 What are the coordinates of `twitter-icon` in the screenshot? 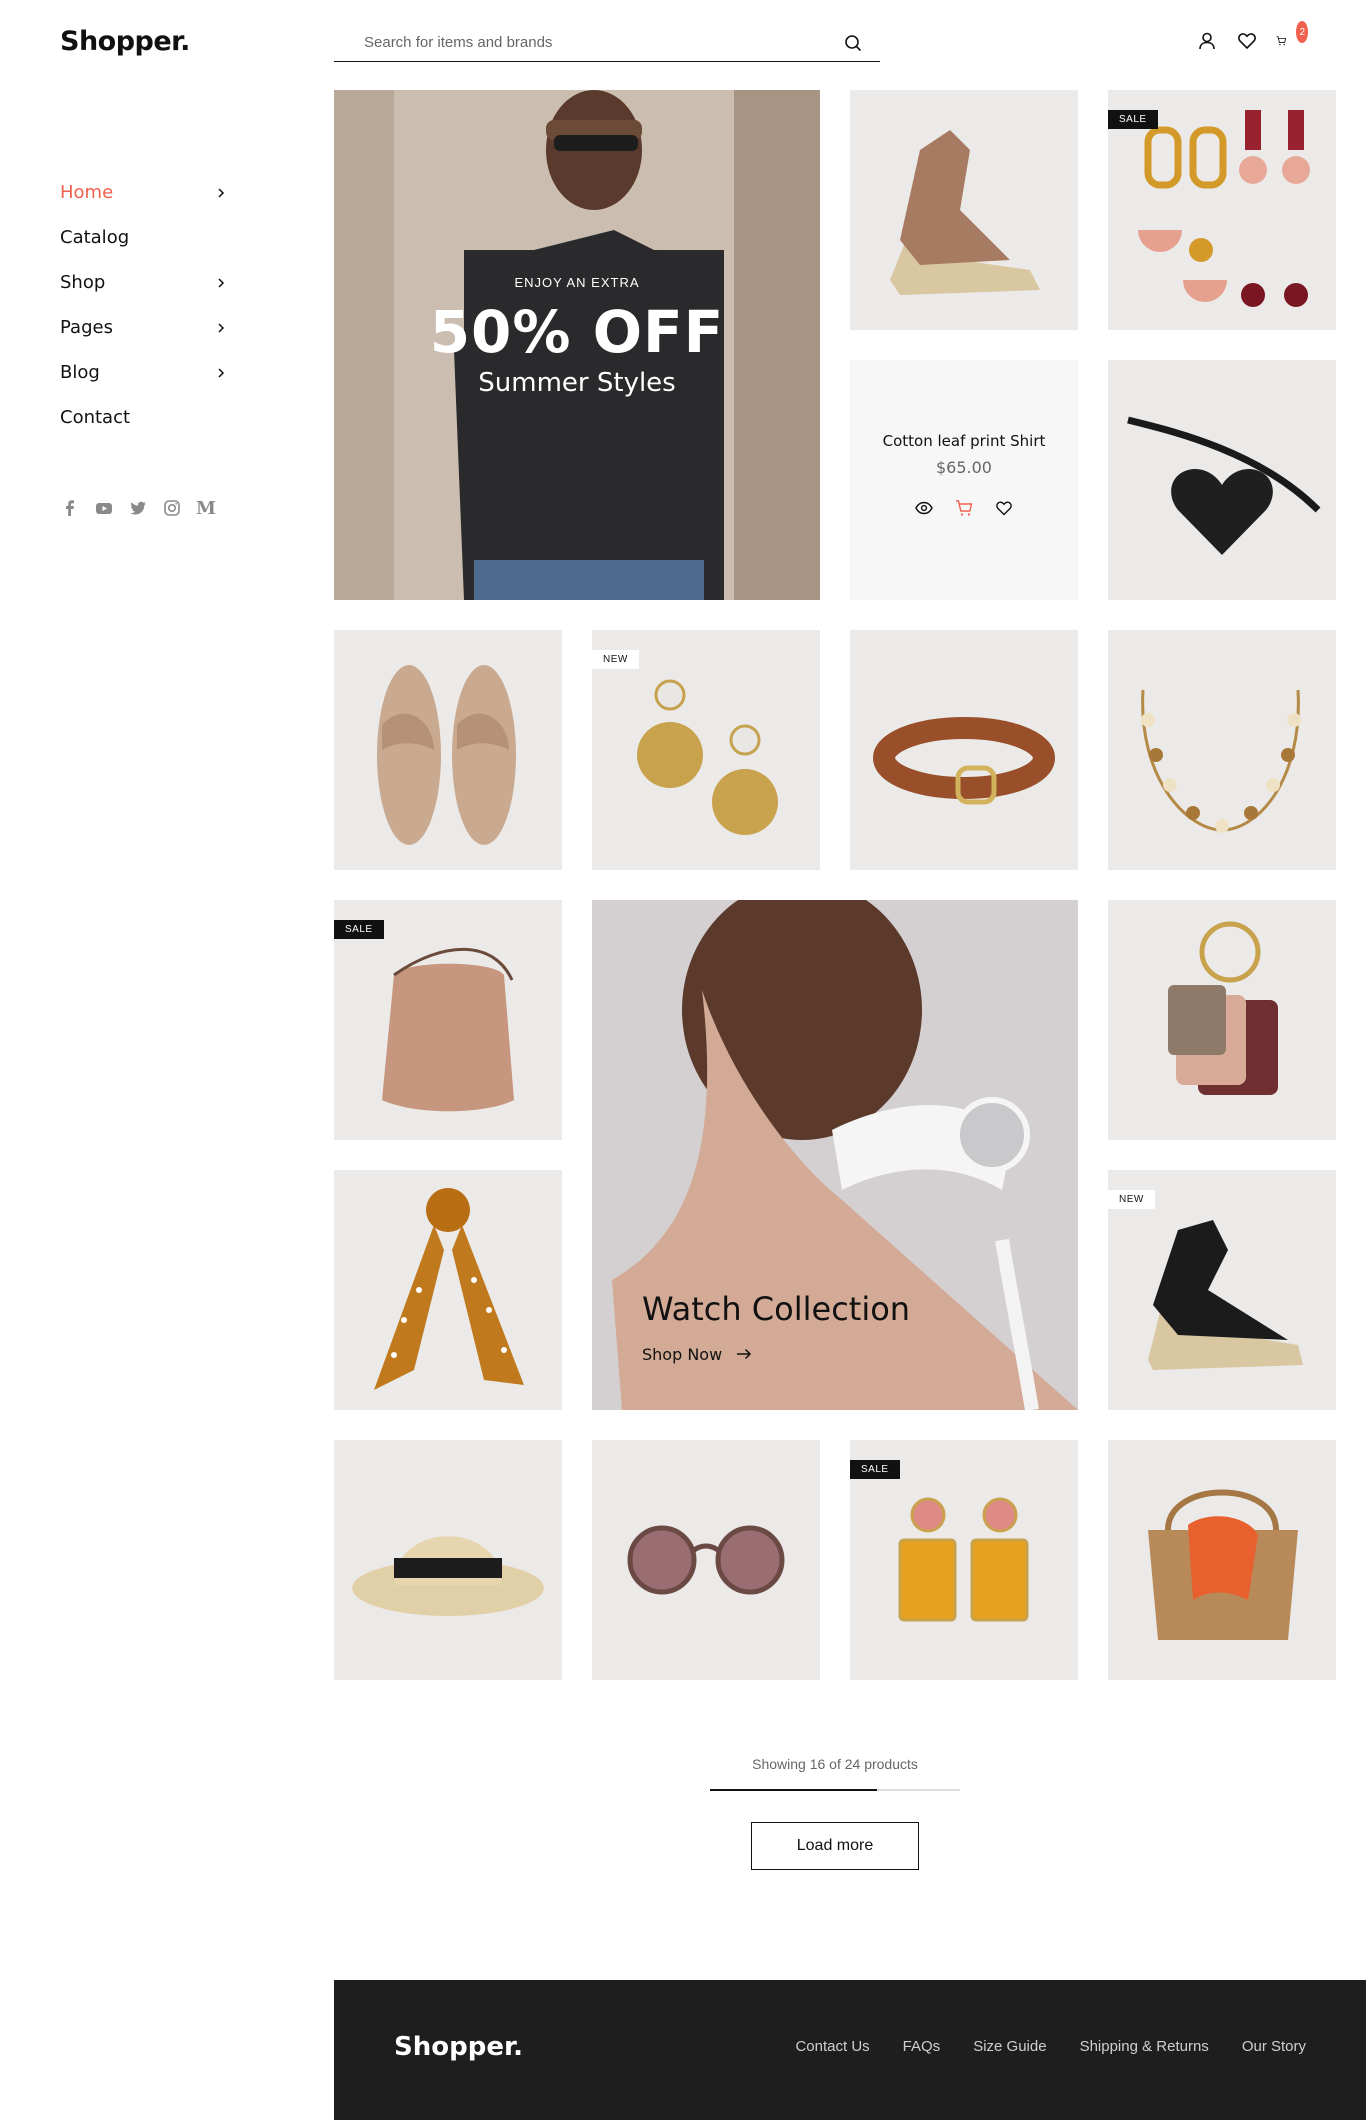 It's located at (138, 508).